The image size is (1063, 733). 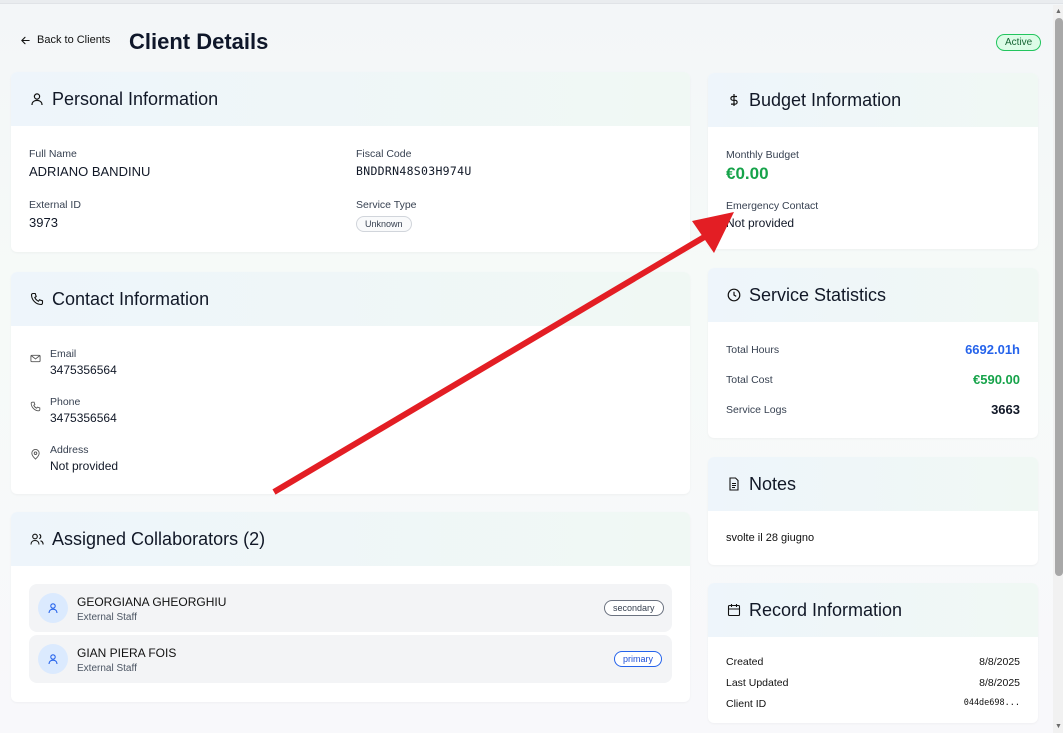 What do you see at coordinates (873, 662) in the screenshot?
I see `created-row: Created 8/8/2025` at bounding box center [873, 662].